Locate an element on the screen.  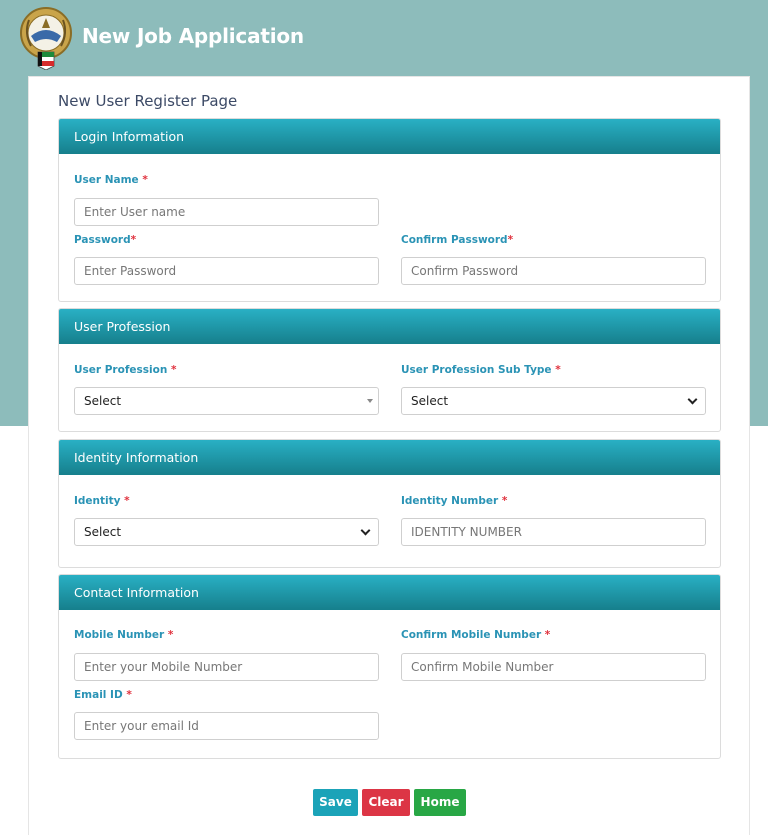
user-profession-subtype-label: User Profession Sub Type * is located at coordinates (481, 370).